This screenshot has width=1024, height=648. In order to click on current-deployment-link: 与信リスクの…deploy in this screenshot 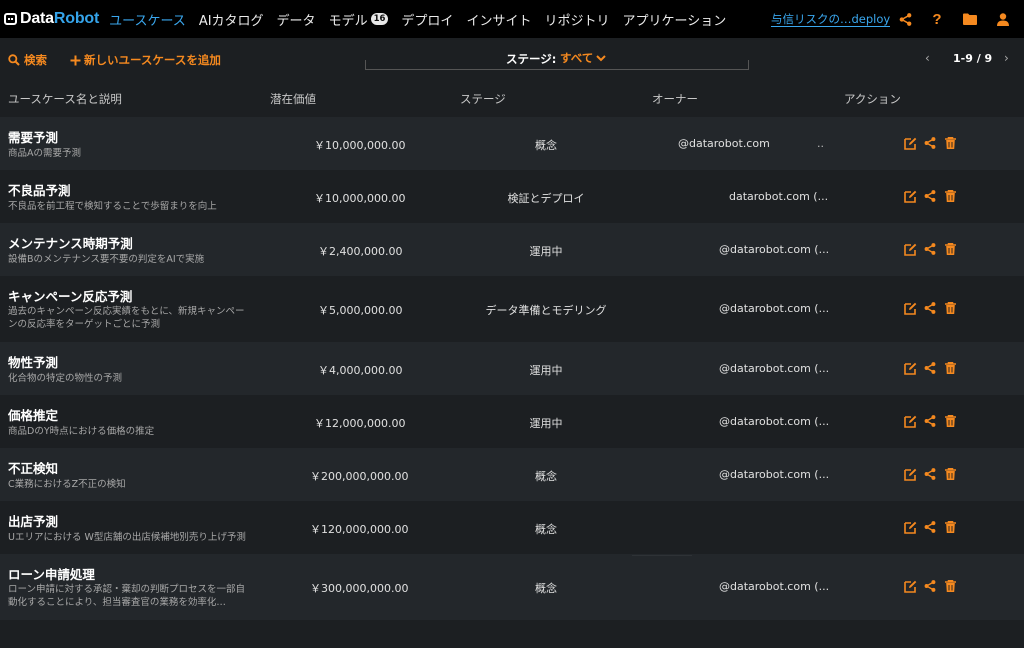, I will do `click(831, 19)`.